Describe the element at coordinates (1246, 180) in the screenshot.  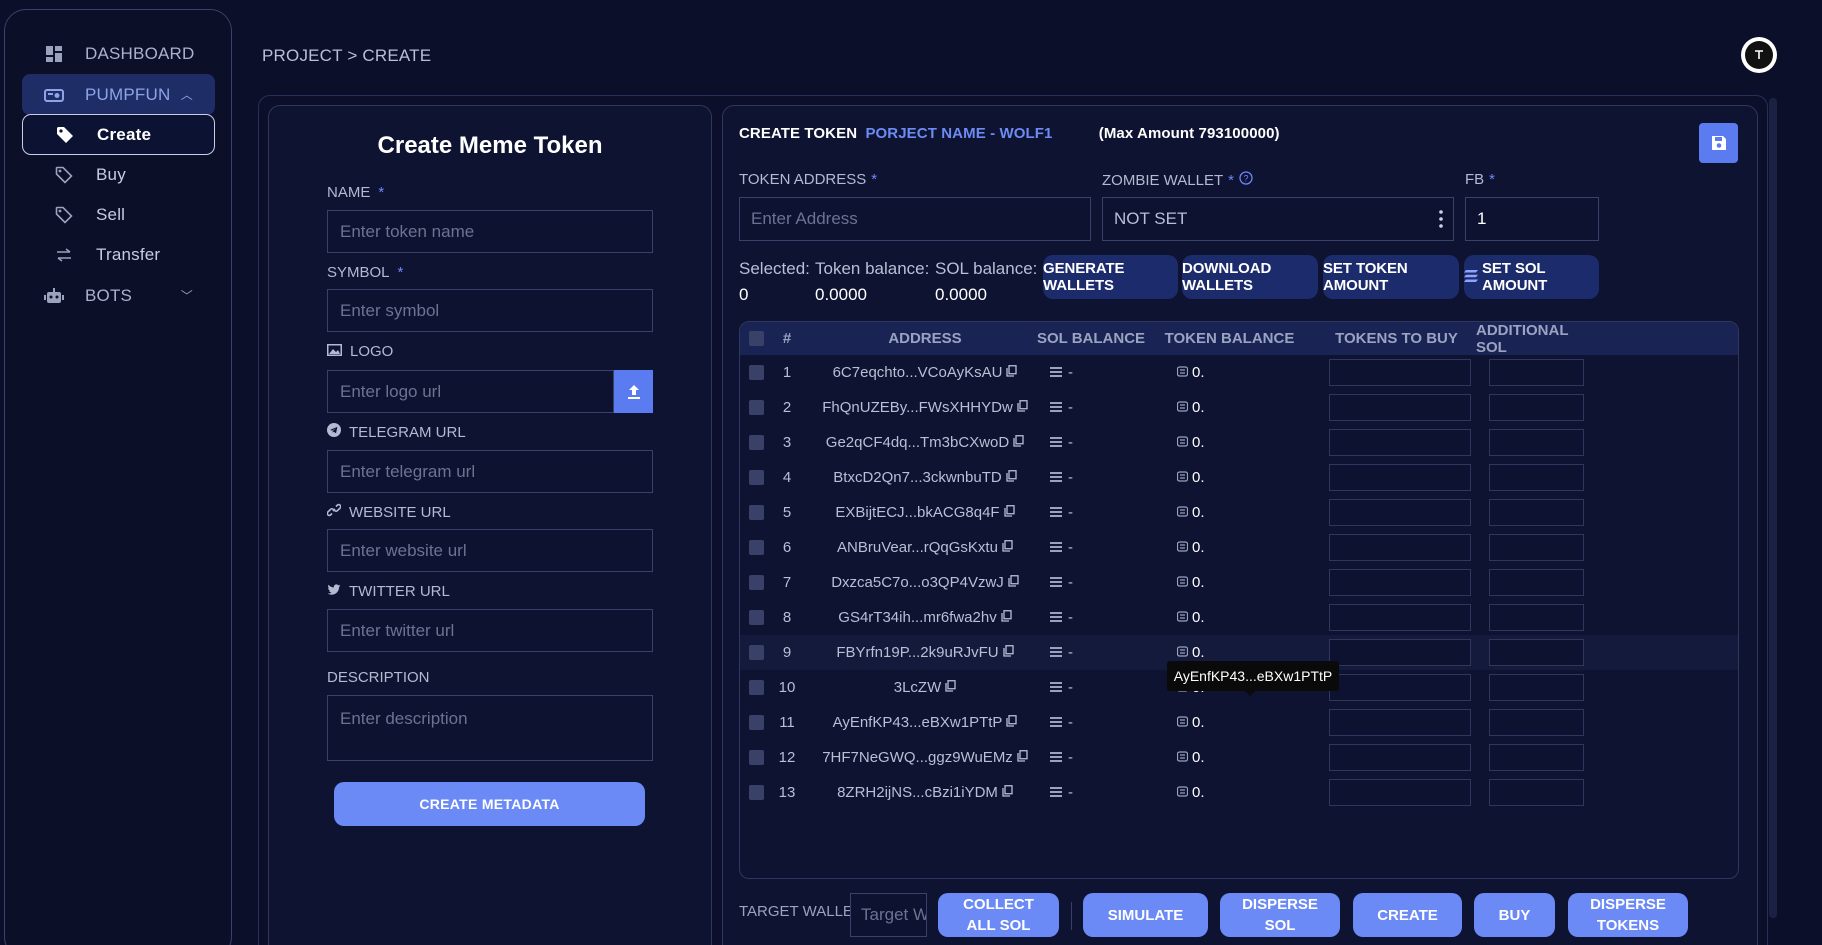
I see `help-icon: ?` at that location.